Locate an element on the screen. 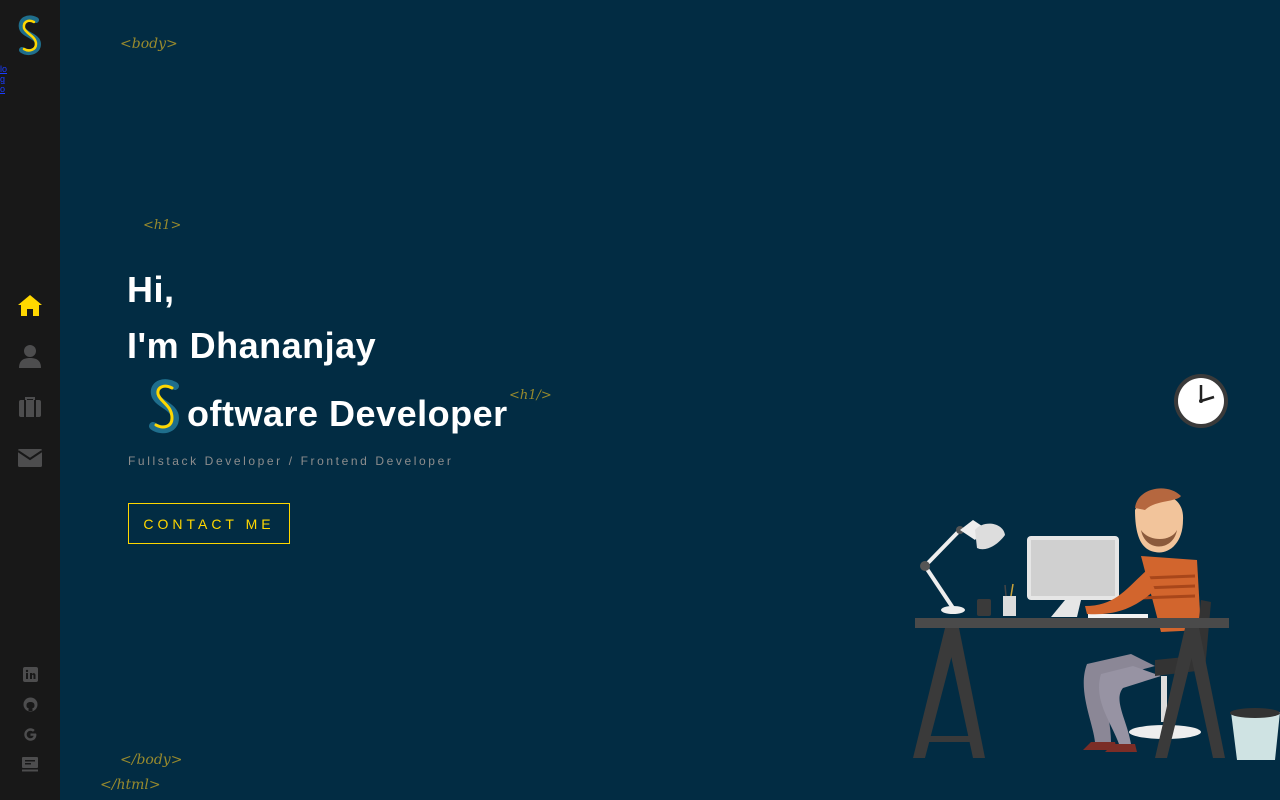 Image resolution: width=1280 pixels, height=800 pixels. logo is located at coordinates (30, 36).